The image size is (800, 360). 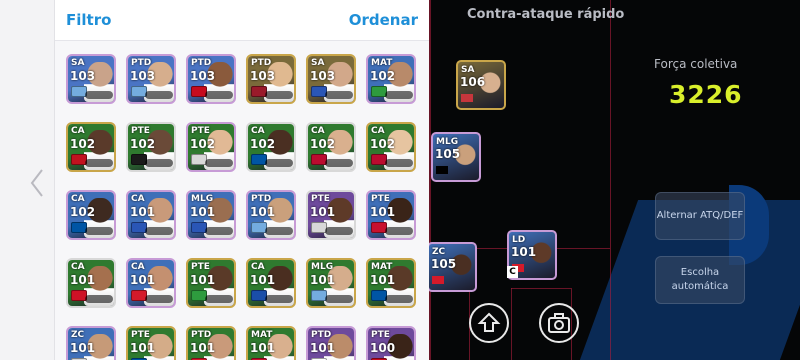 What do you see at coordinates (559, 323) in the screenshot?
I see `camera-button` at bounding box center [559, 323].